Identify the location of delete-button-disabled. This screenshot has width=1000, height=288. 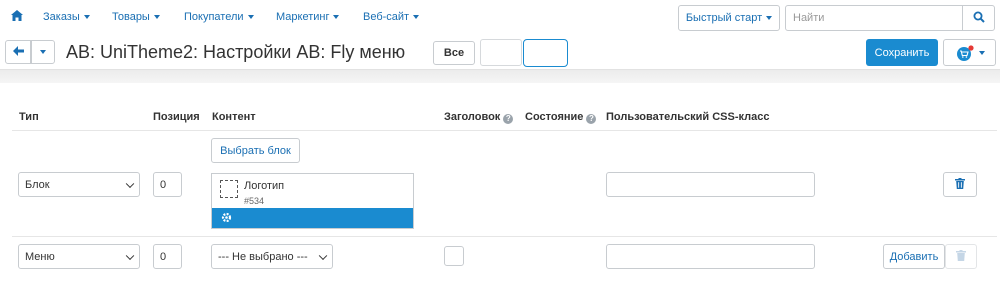
(961, 256).